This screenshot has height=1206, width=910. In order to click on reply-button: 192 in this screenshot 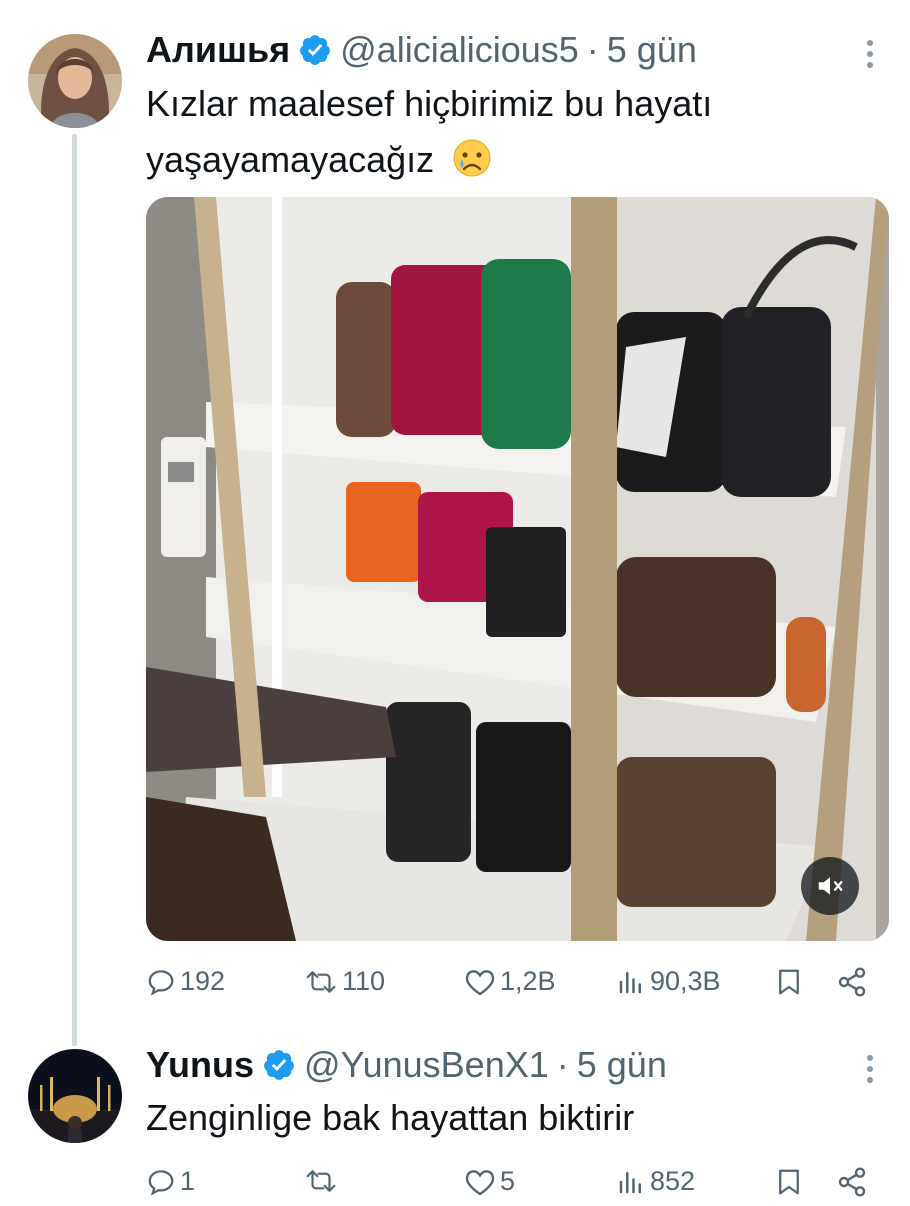, I will do `click(185, 981)`.